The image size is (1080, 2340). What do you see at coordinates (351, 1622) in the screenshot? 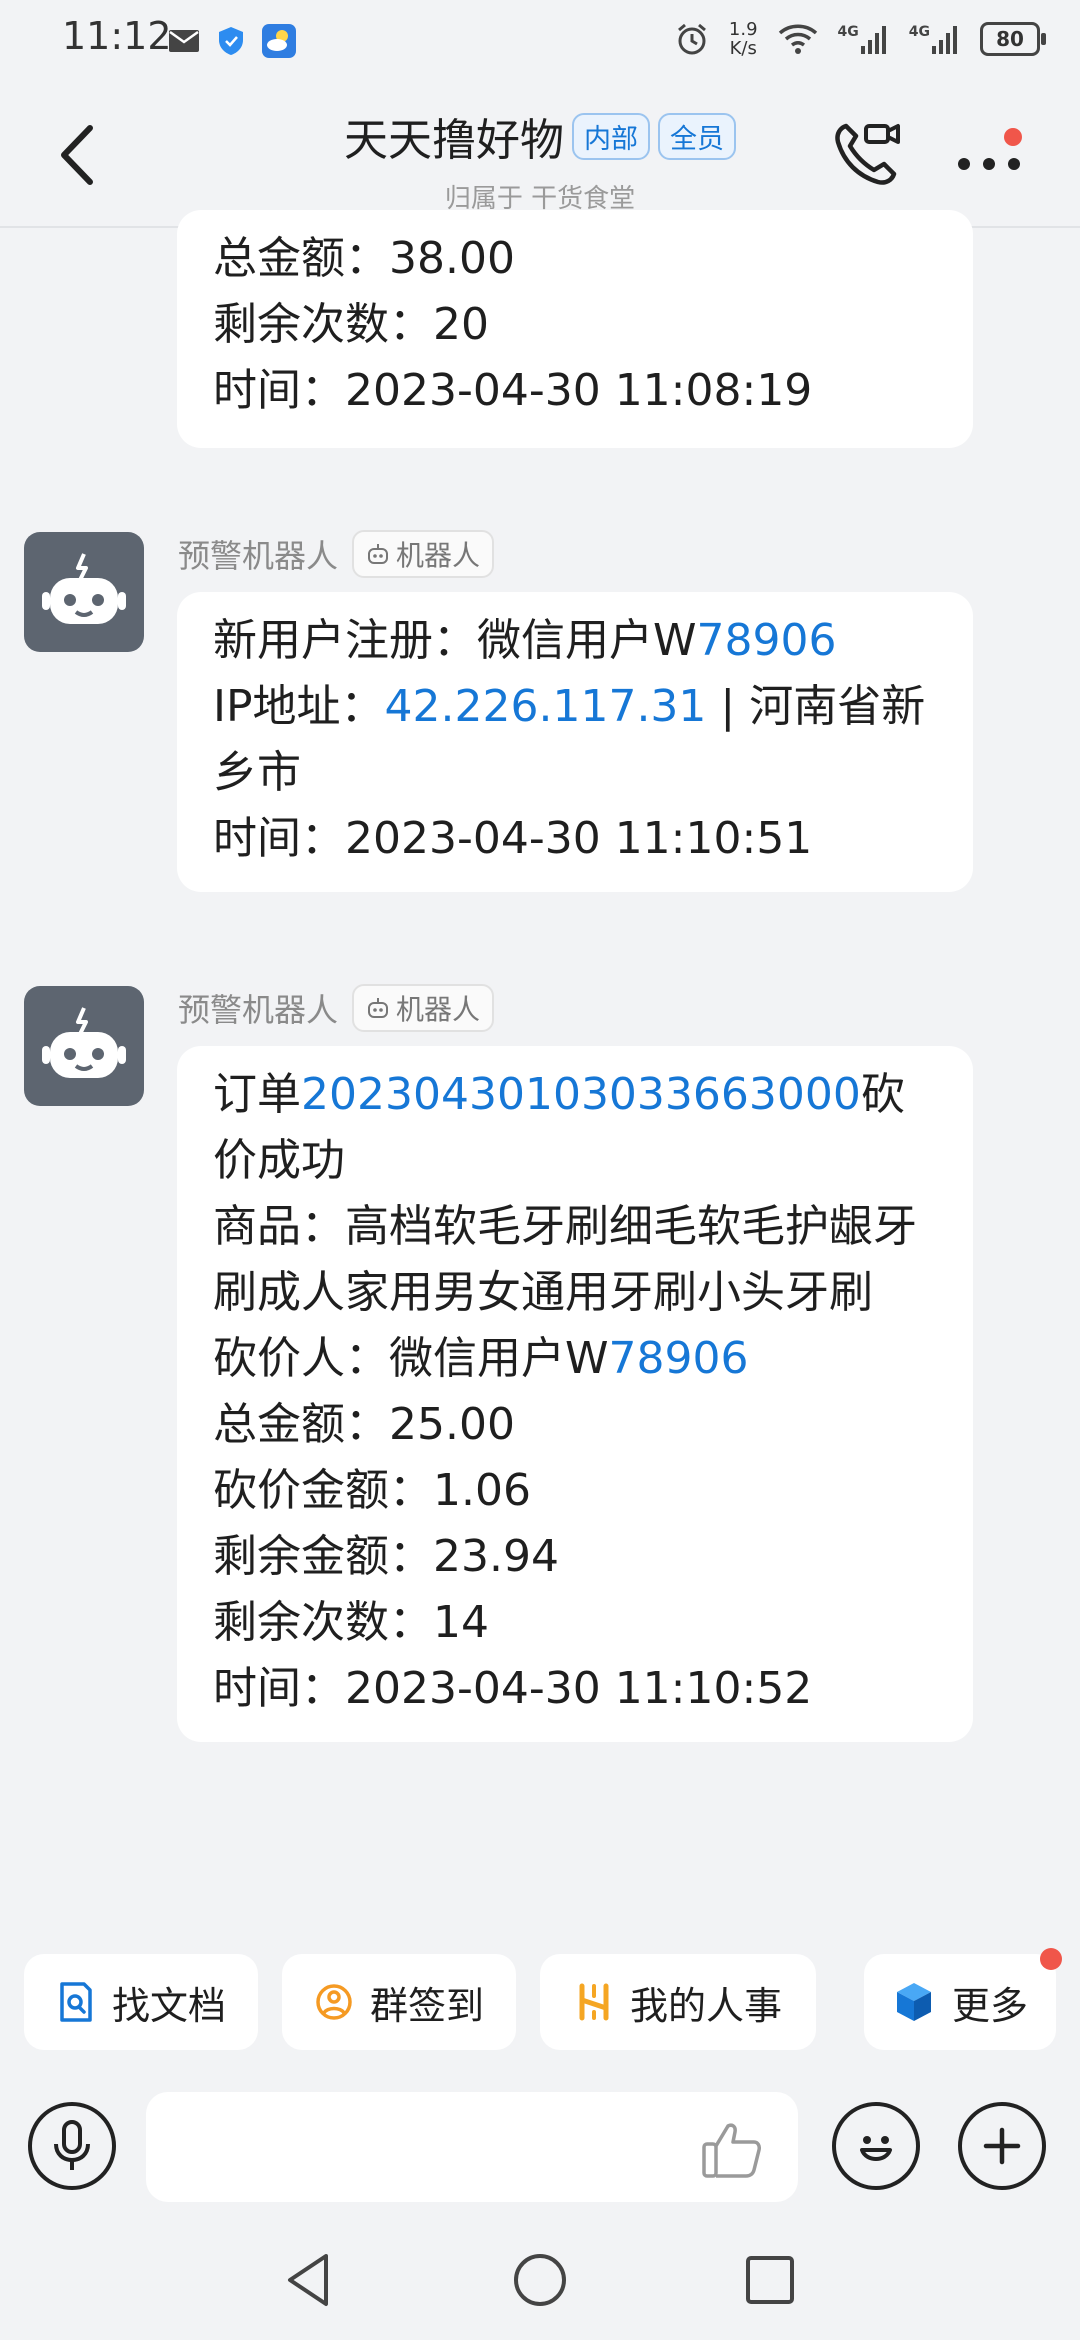
I see `message-line: 剩余次数：14` at bounding box center [351, 1622].